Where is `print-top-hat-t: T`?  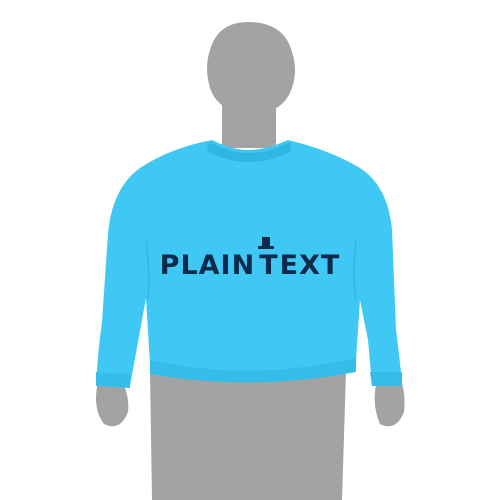
print-top-hat-t: T is located at coordinates (268, 258).